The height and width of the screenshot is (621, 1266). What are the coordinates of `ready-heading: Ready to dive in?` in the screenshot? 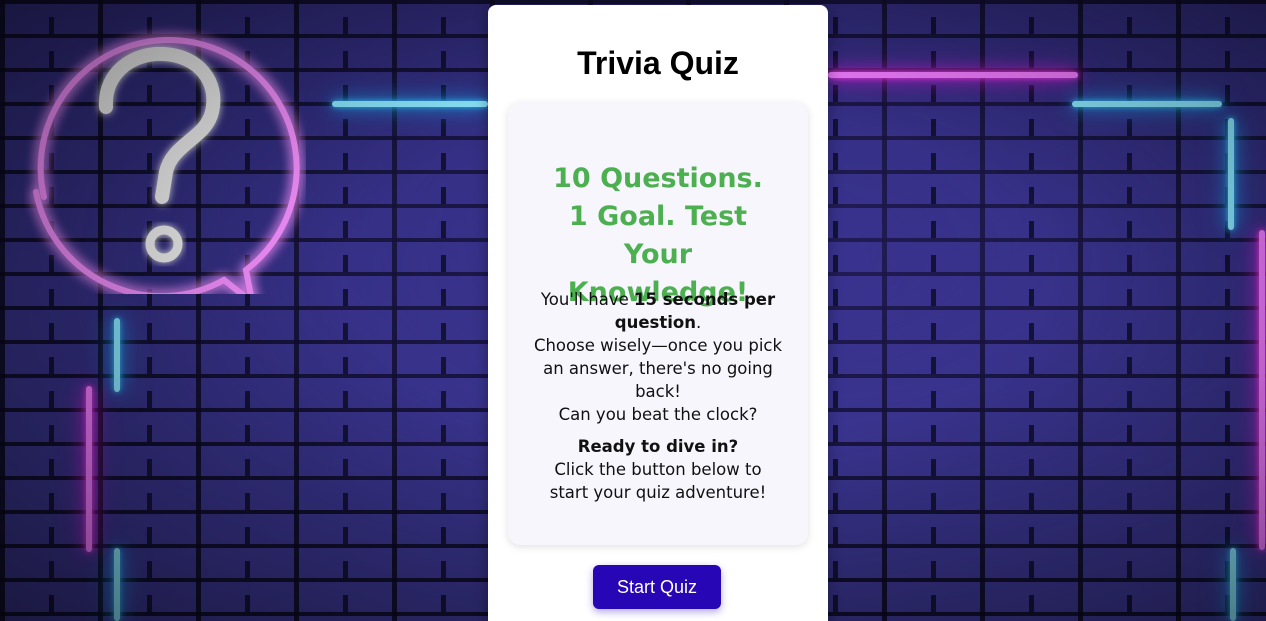 It's located at (658, 446).